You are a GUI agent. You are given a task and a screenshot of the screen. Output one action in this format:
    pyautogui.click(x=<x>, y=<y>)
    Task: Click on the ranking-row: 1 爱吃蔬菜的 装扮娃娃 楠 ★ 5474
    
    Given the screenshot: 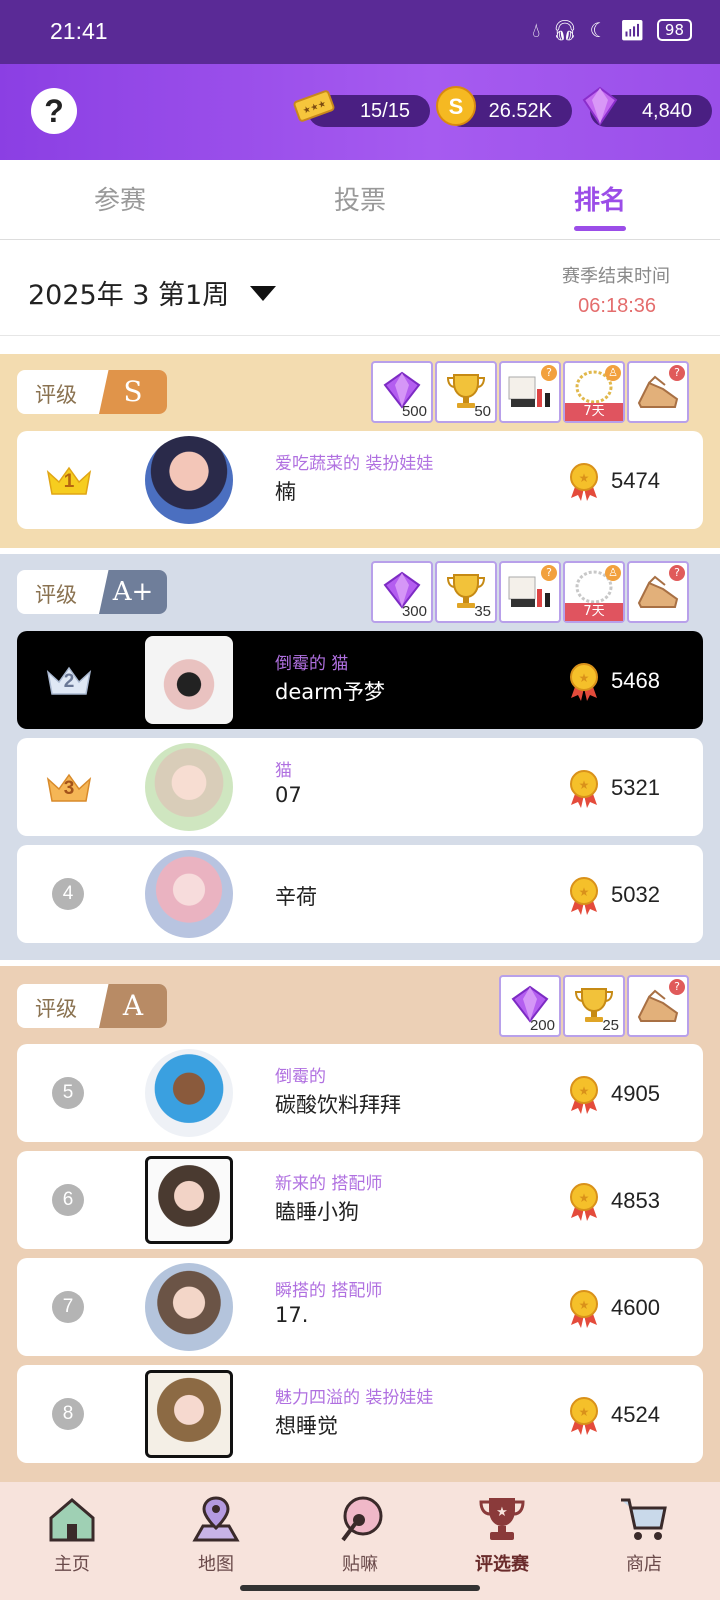 What is the action you would take?
    pyautogui.click(x=360, y=480)
    